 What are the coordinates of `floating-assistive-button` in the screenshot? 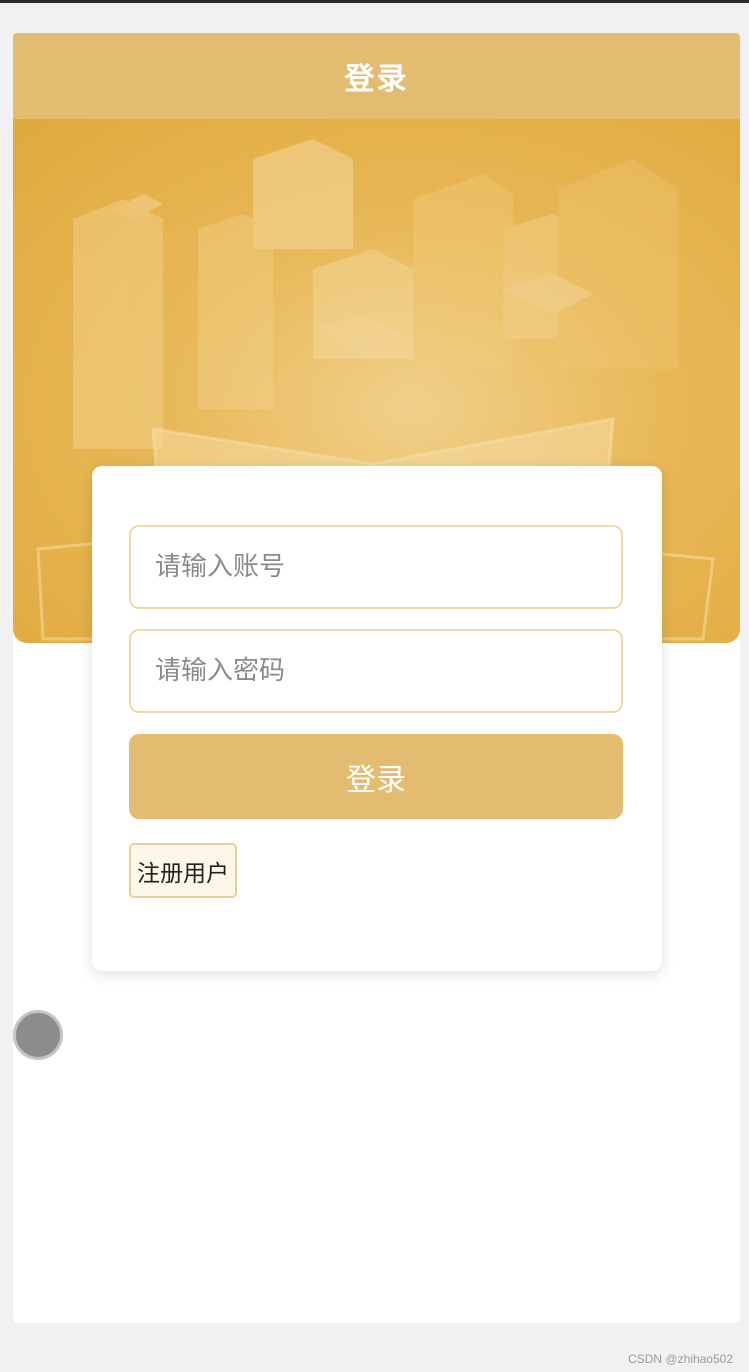 It's located at (38, 1035).